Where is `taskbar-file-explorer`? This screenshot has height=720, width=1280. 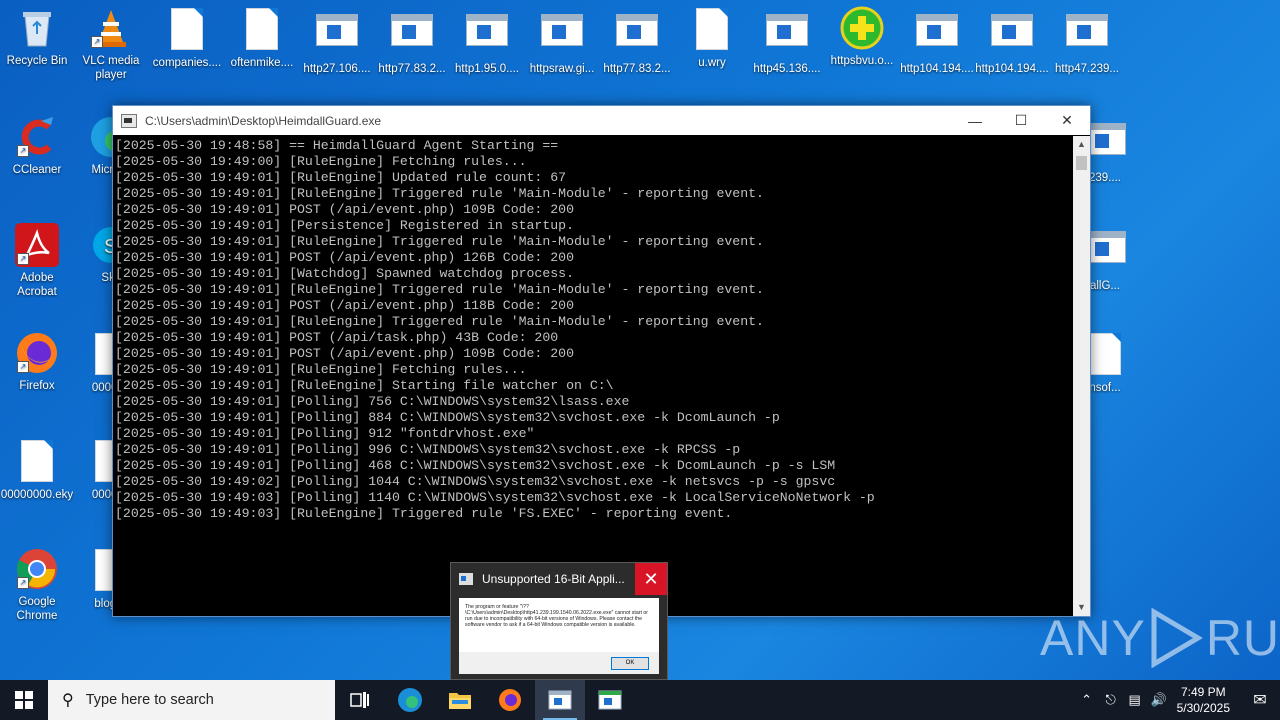
taskbar-file-explorer is located at coordinates (460, 700).